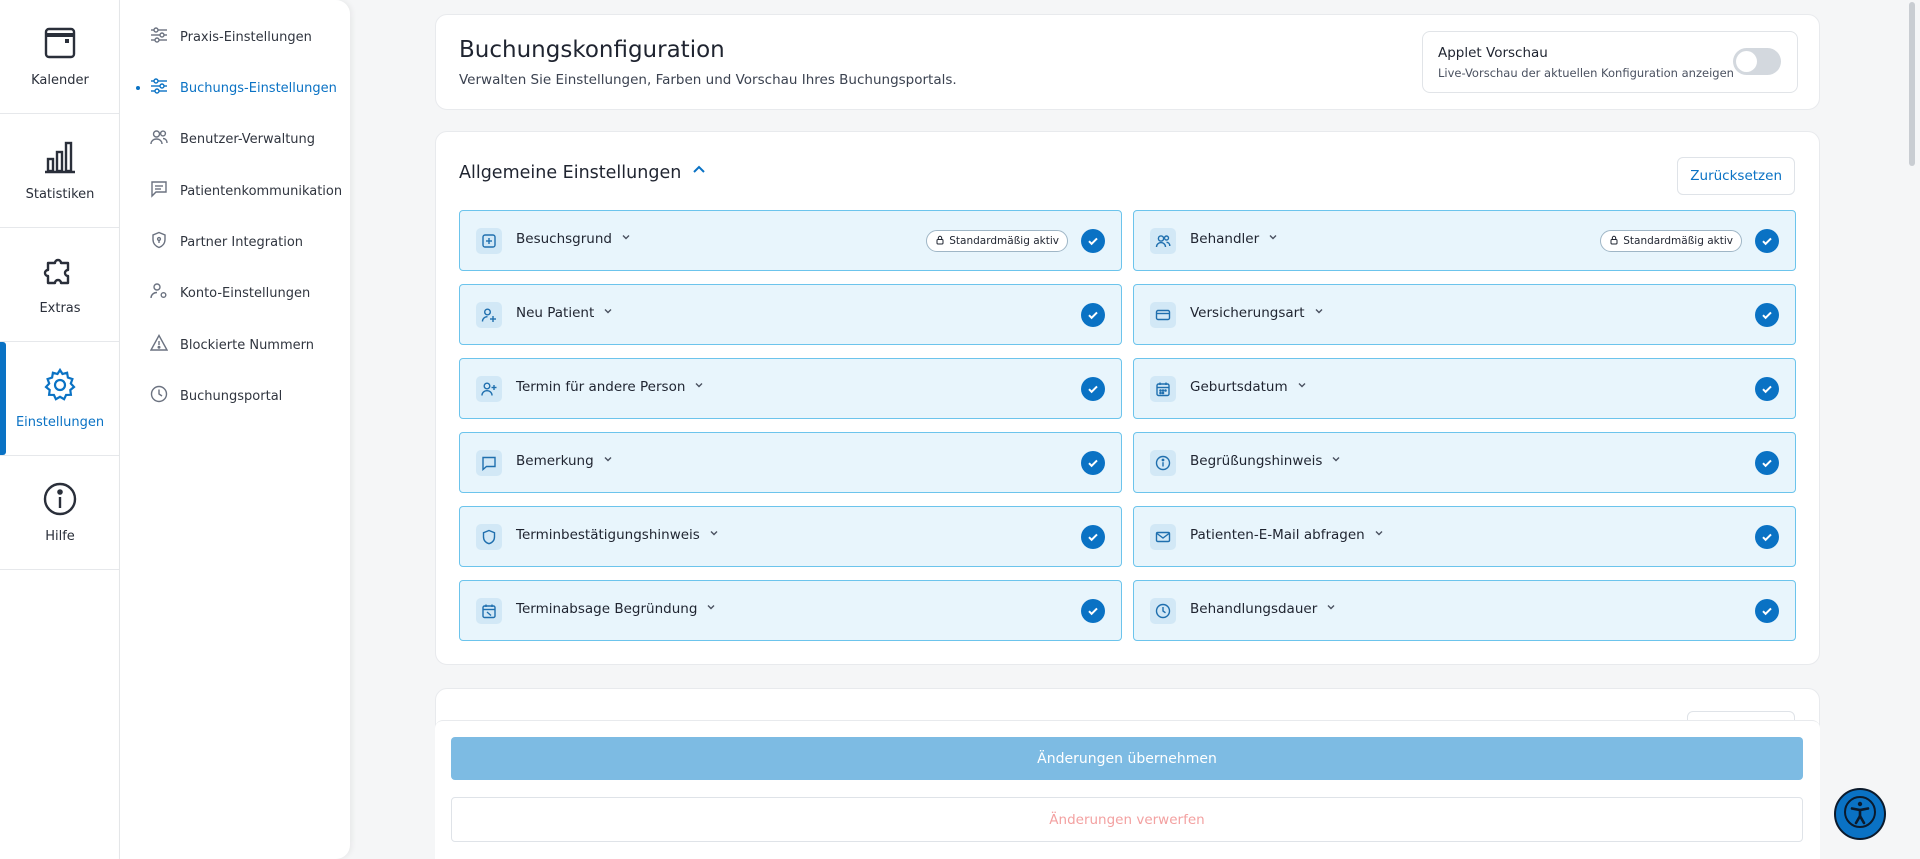 The image size is (1920, 859). I want to click on option-versicherungsart: Versicherungsart, so click(1464, 314).